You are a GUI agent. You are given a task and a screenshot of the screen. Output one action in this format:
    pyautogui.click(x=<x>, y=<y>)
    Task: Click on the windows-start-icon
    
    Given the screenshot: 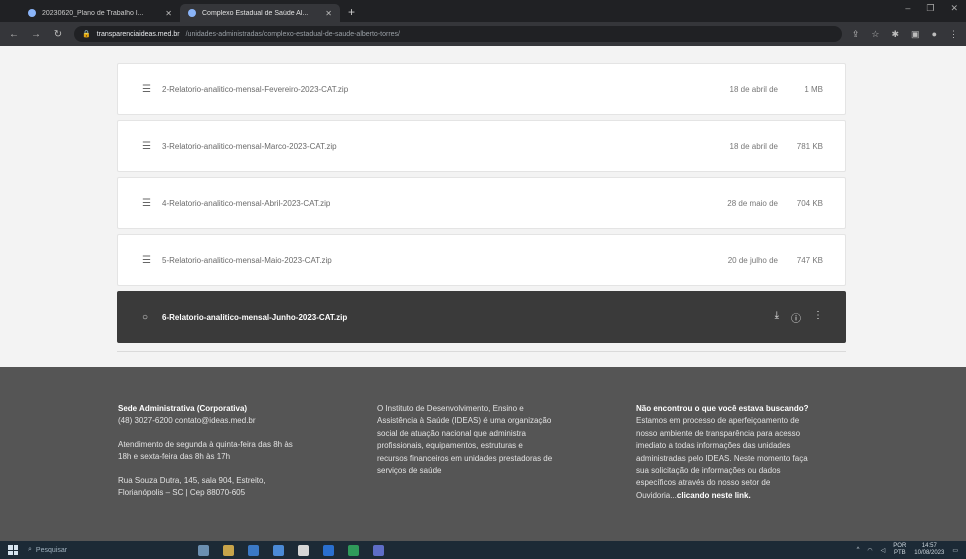 What is the action you would take?
    pyautogui.click(x=13, y=550)
    